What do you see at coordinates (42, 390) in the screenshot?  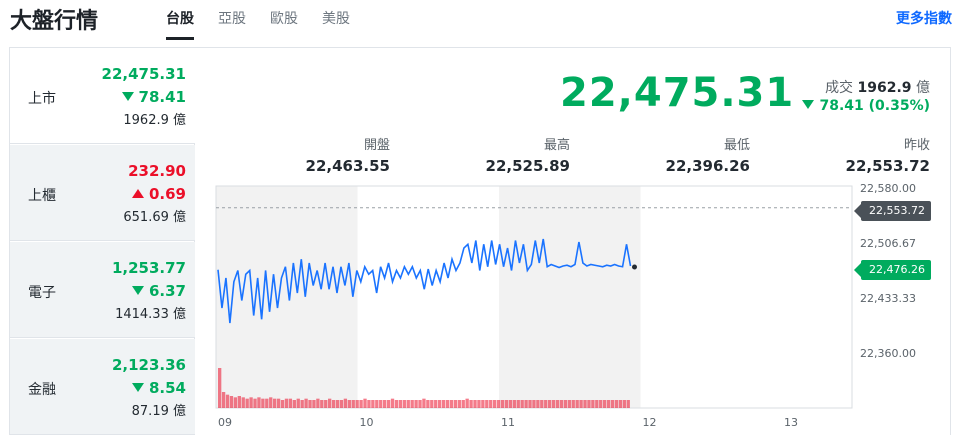 I see `market-name: 金融` at bounding box center [42, 390].